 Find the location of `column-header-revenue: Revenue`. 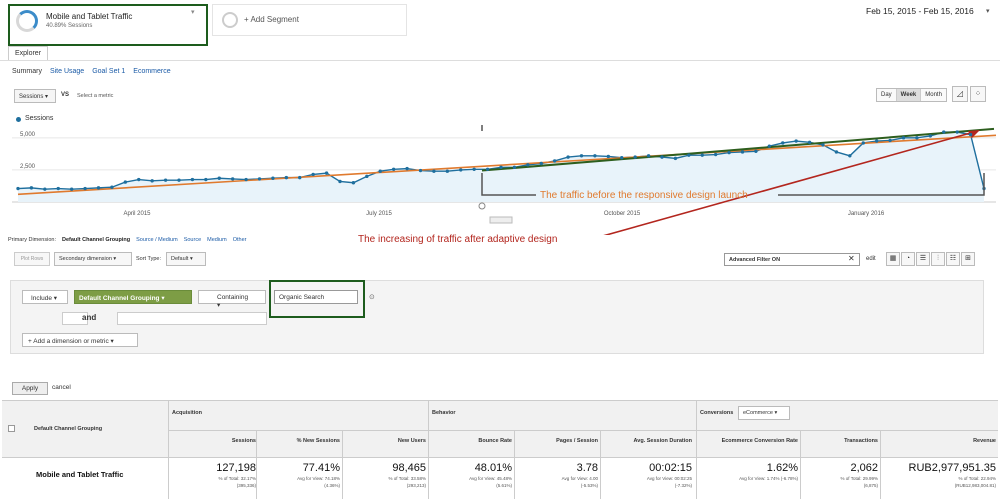

column-header-revenue: Revenue is located at coordinates (939, 441).